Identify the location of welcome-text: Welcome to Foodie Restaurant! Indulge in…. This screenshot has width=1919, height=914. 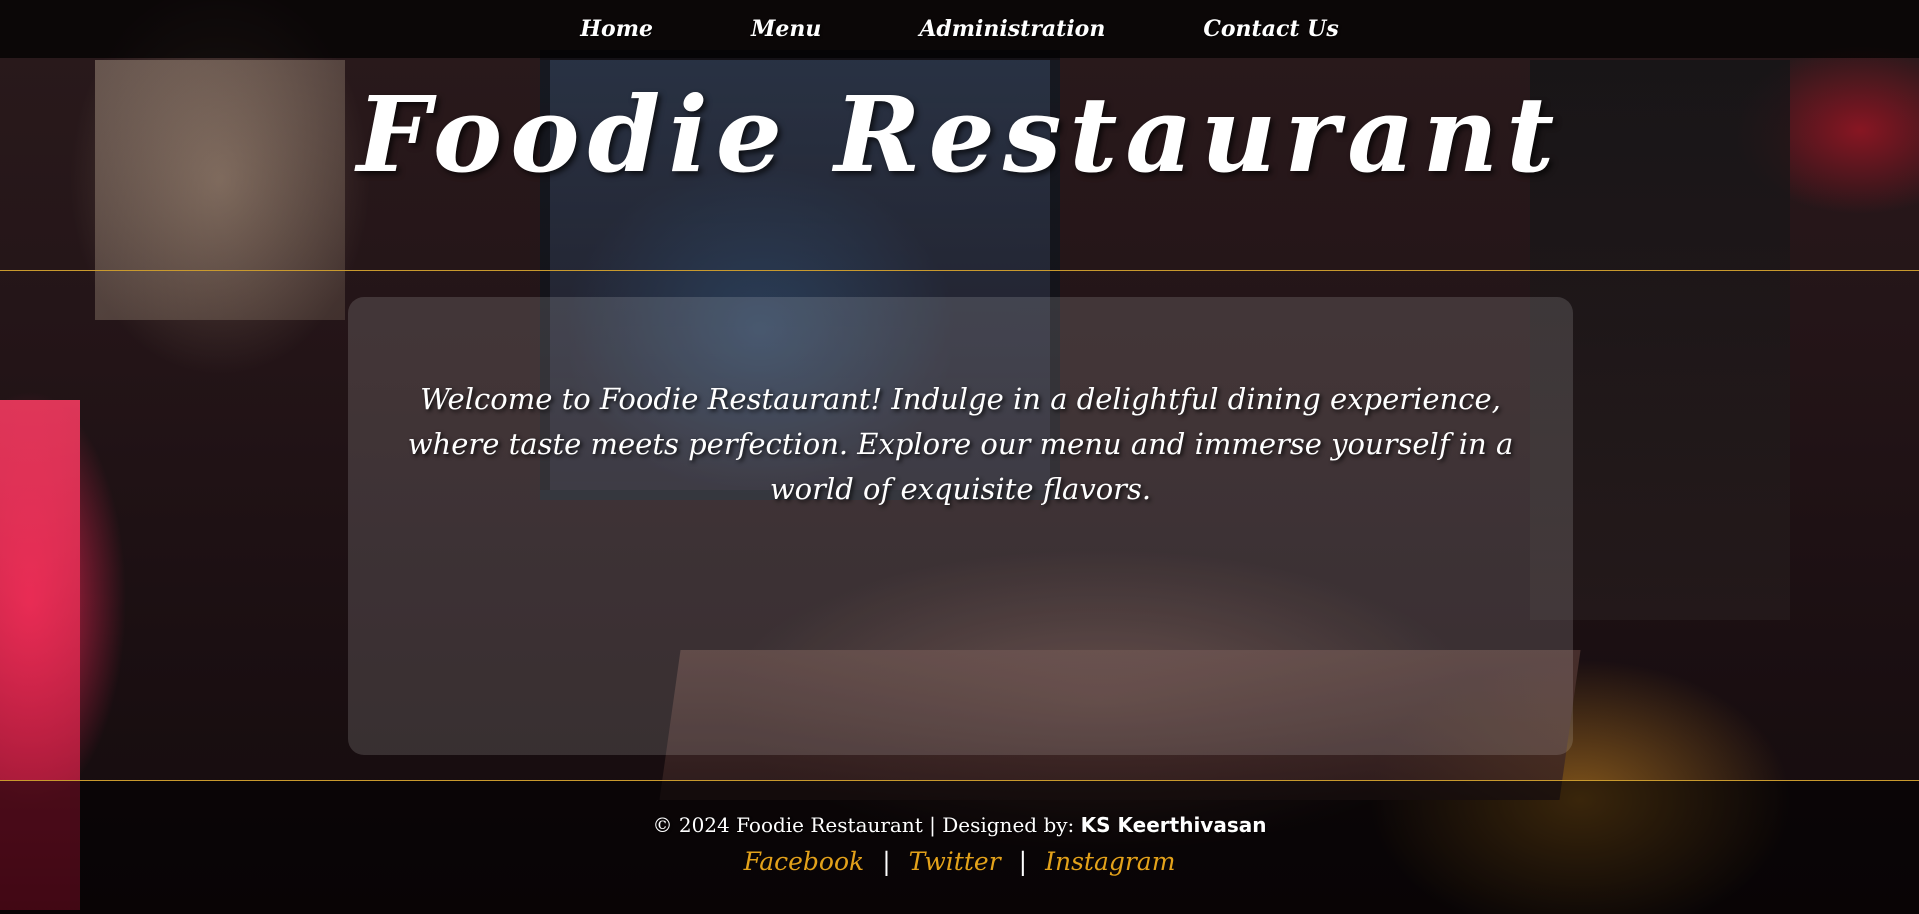
(960, 444).